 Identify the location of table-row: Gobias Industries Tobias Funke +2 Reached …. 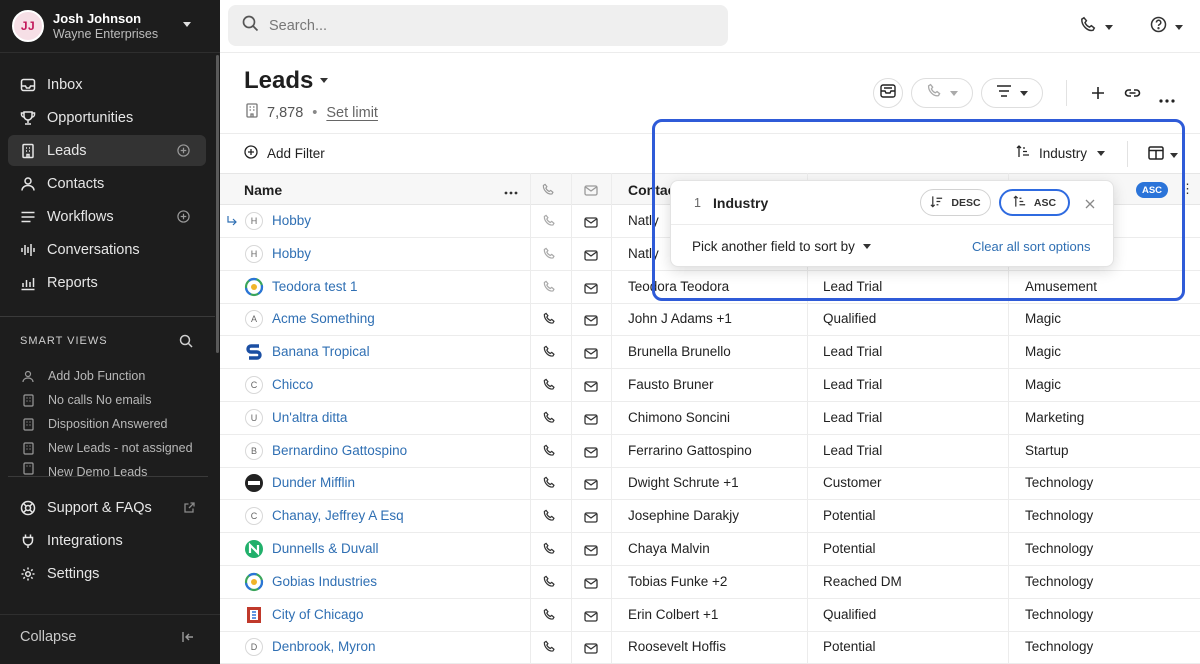
(710, 582).